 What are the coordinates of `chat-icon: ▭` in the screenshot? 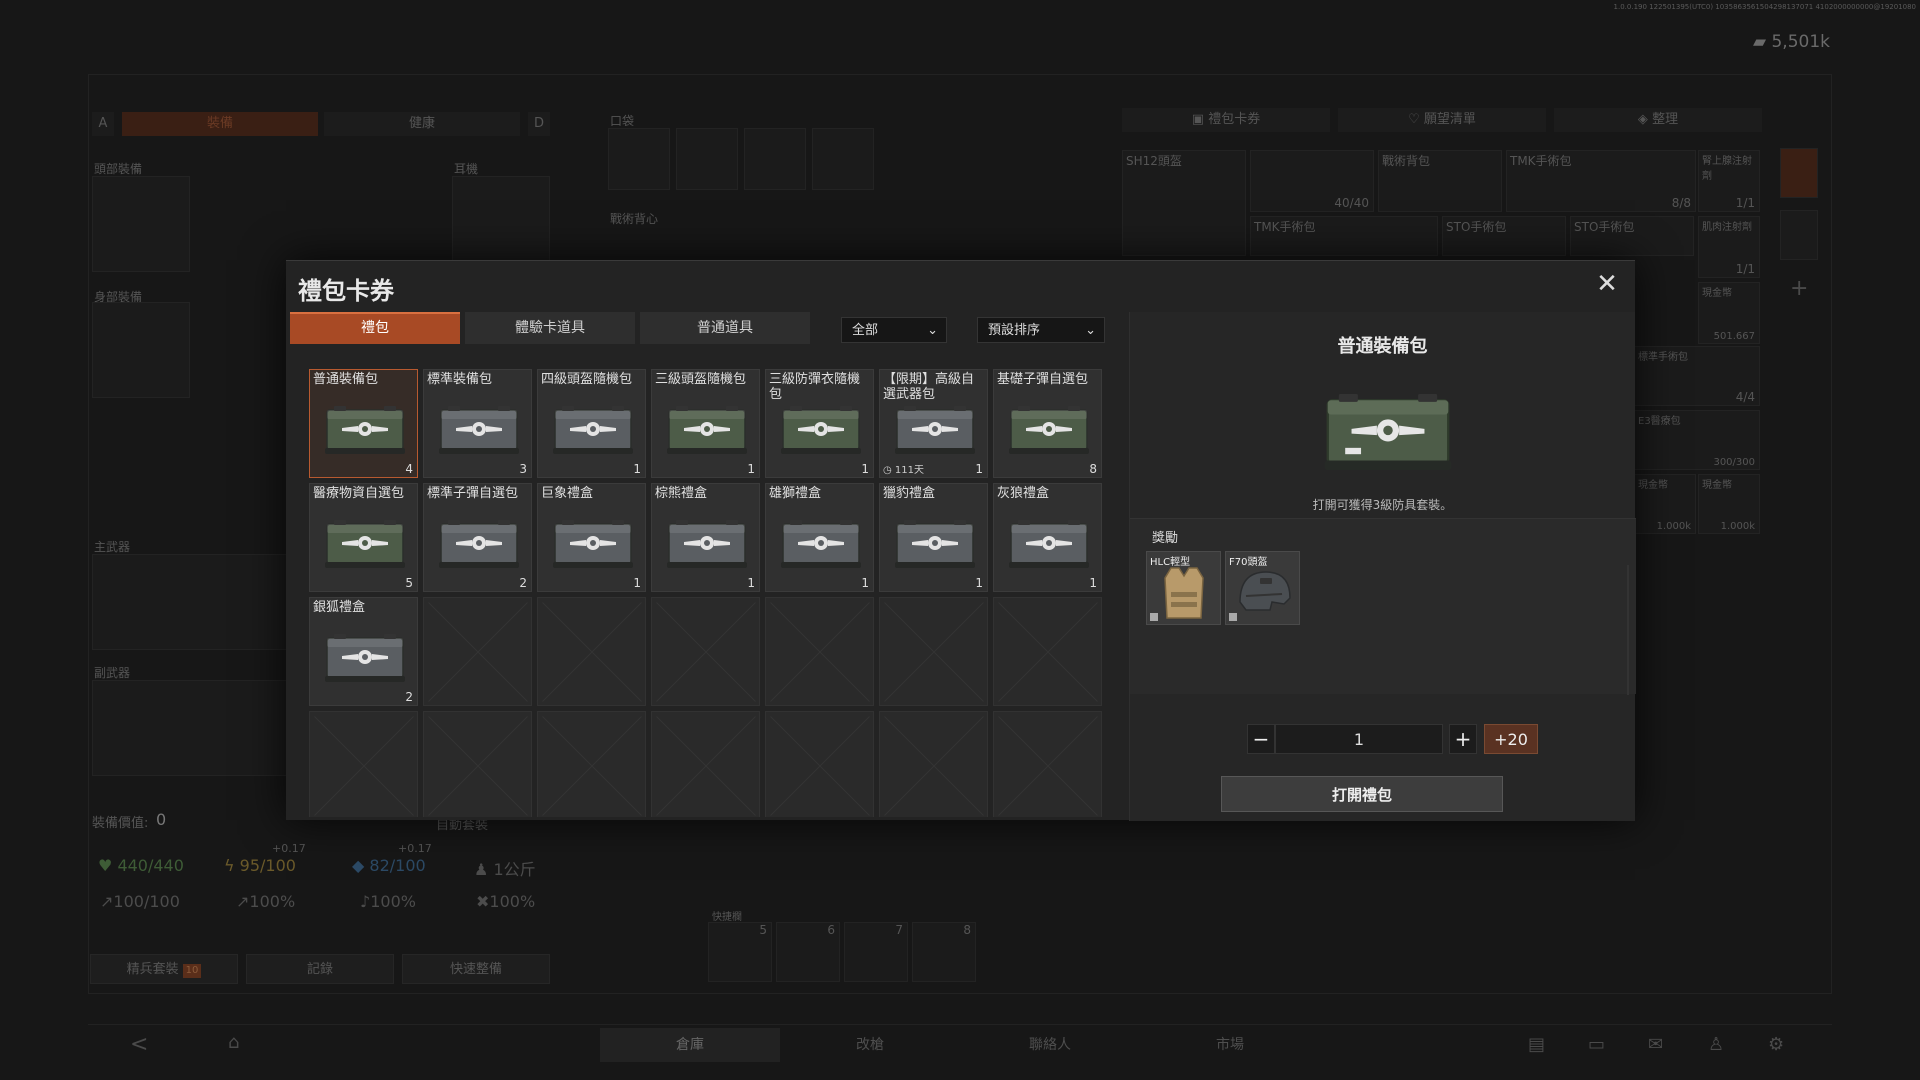 It's located at (1596, 1044).